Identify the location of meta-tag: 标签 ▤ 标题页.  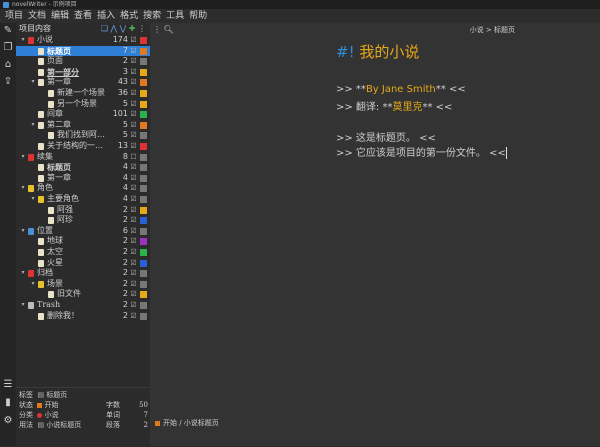
(43, 395).